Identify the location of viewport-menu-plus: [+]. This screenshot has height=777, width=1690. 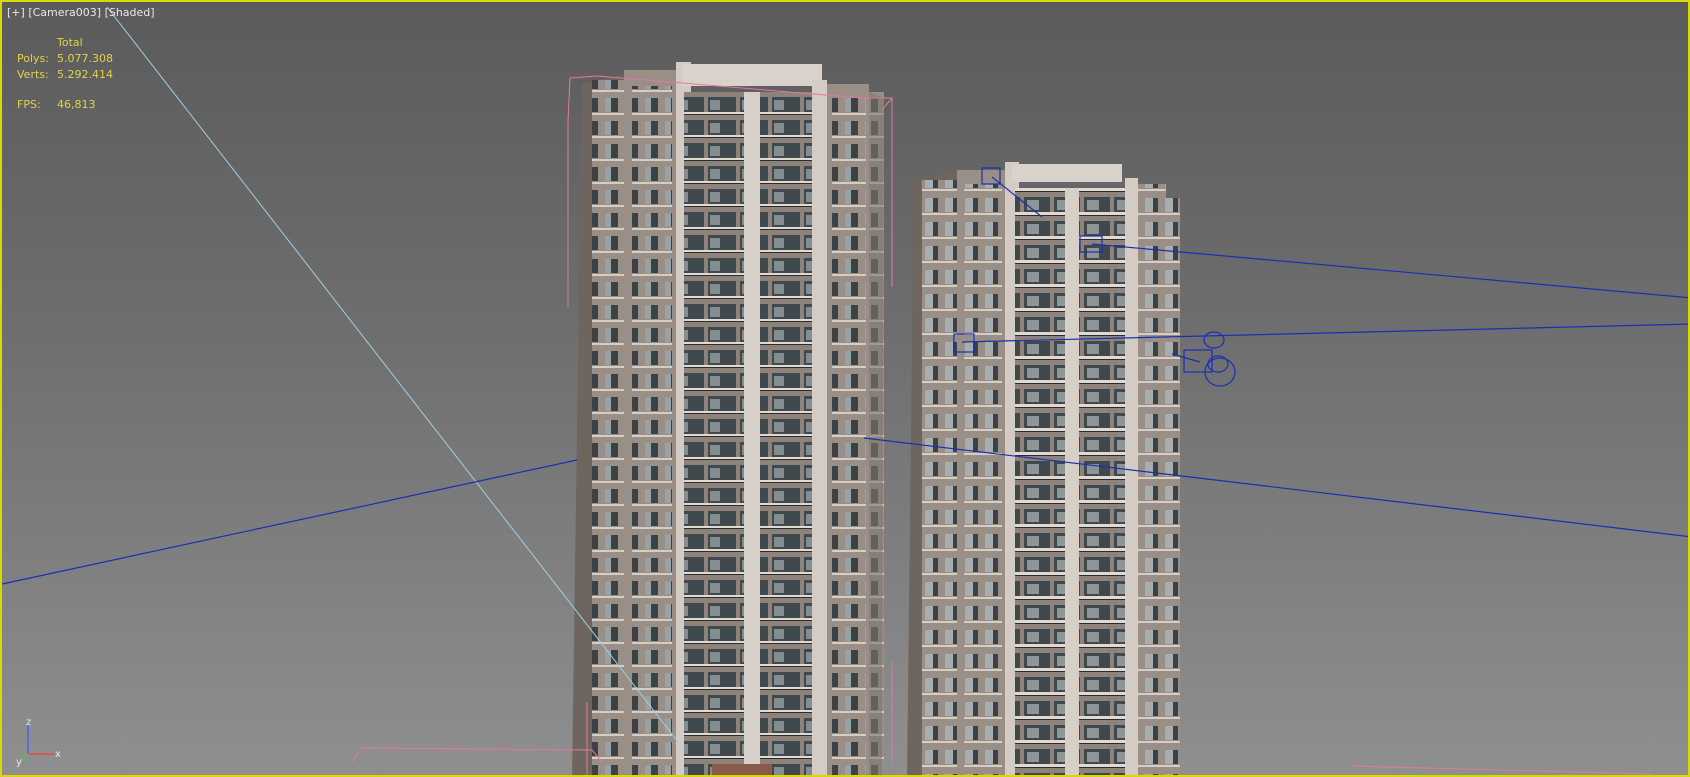
(16, 12).